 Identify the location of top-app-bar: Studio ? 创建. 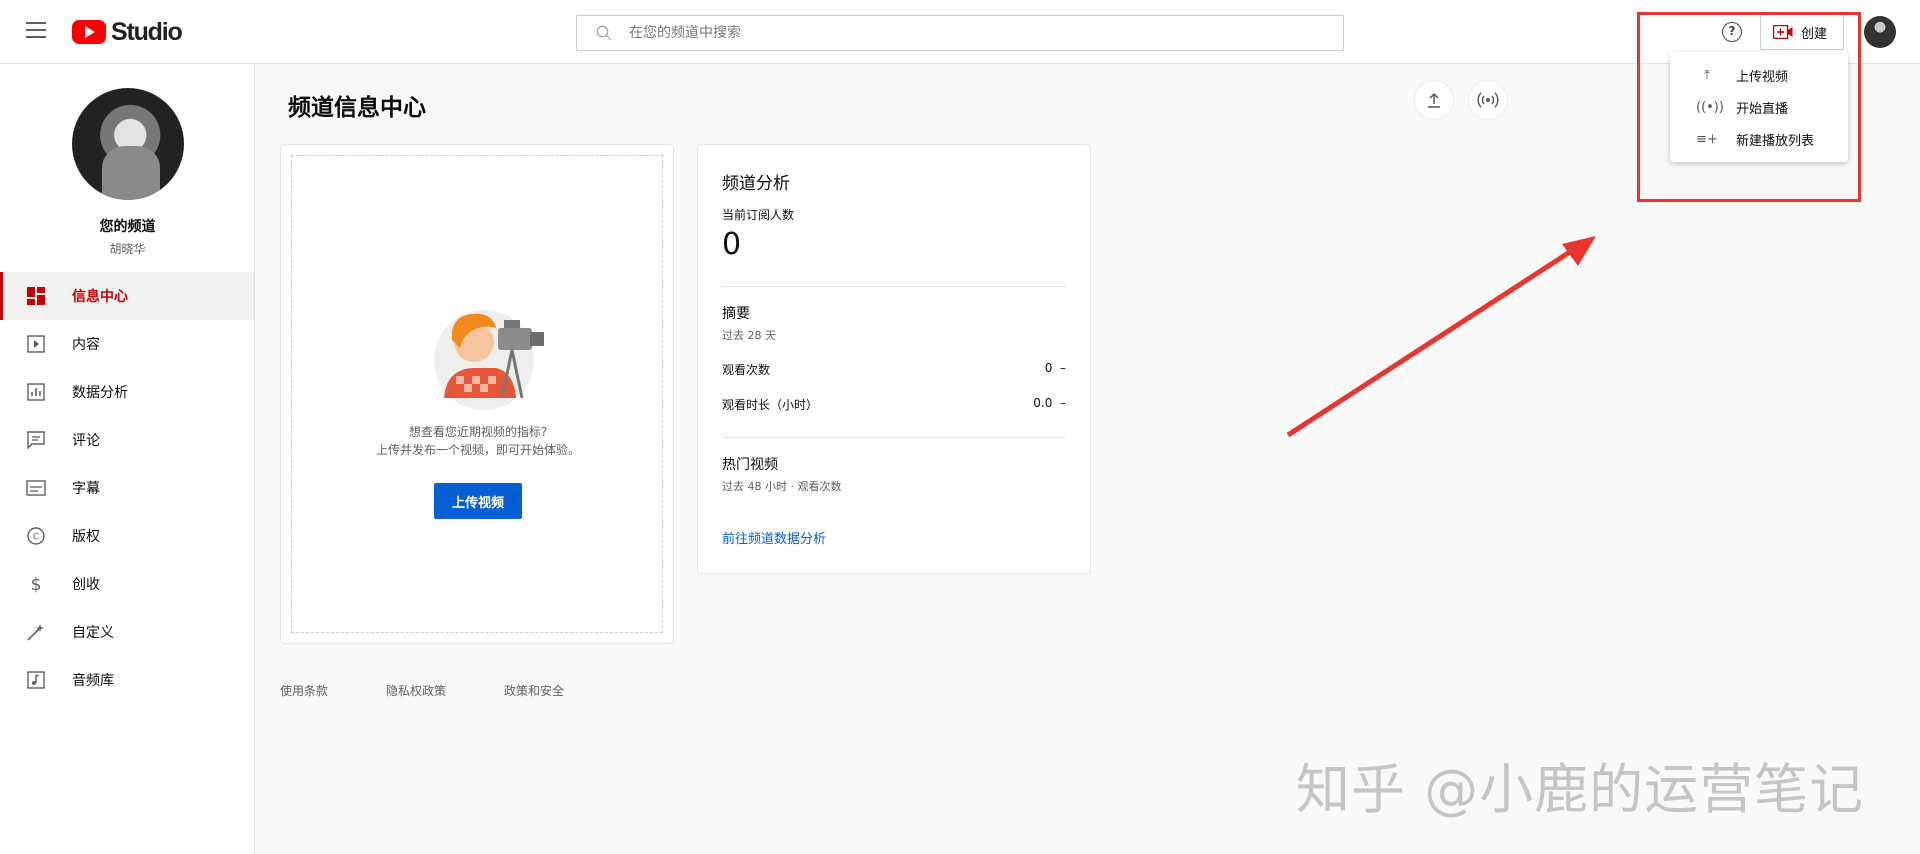
(960, 32).